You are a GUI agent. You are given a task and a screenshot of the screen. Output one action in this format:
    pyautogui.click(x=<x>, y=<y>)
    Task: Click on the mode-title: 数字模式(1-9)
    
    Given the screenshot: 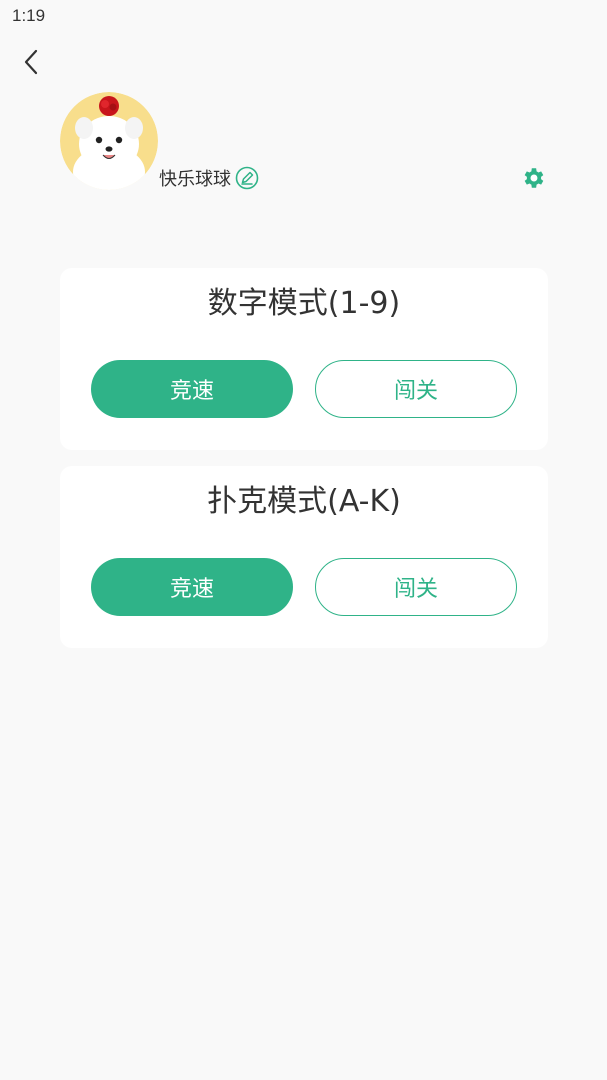 What is the action you would take?
    pyautogui.click(x=304, y=303)
    